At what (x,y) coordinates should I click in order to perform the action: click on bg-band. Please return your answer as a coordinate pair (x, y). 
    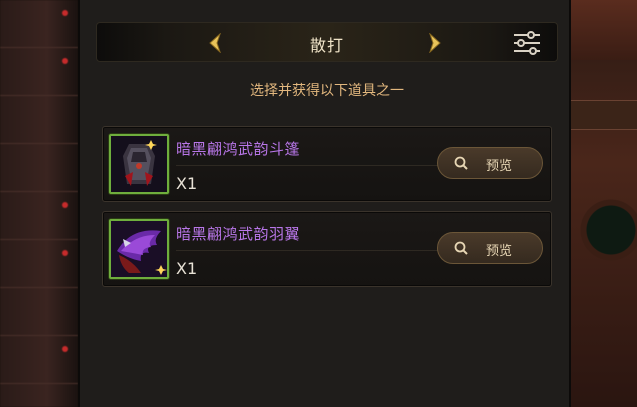
    Looking at the image, I should click on (604, 115).